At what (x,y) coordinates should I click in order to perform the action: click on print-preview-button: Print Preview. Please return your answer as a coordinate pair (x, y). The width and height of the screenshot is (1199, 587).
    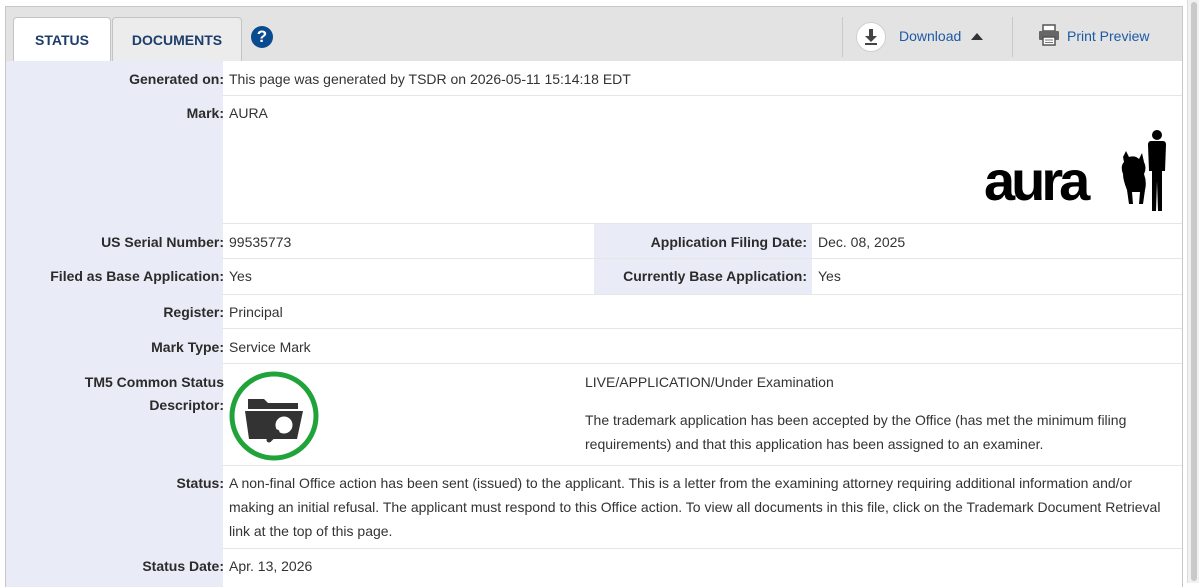
    Looking at the image, I should click on (1108, 36).